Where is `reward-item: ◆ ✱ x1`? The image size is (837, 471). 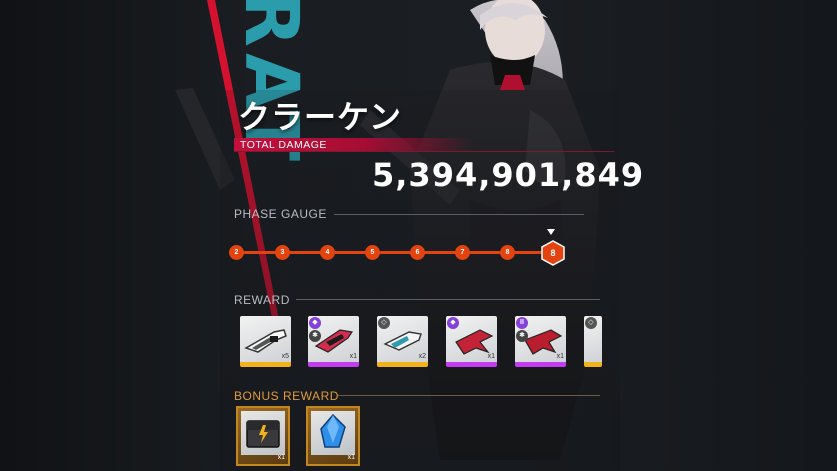 reward-item: ◆ ✱ x1 is located at coordinates (333, 341).